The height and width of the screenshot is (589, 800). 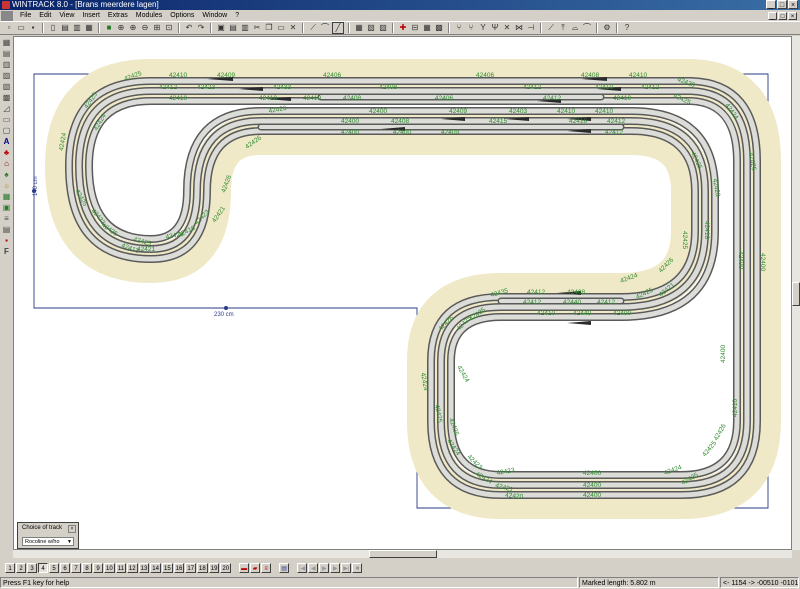 I want to click on play-icon: ▶, so click(x=324, y=567).